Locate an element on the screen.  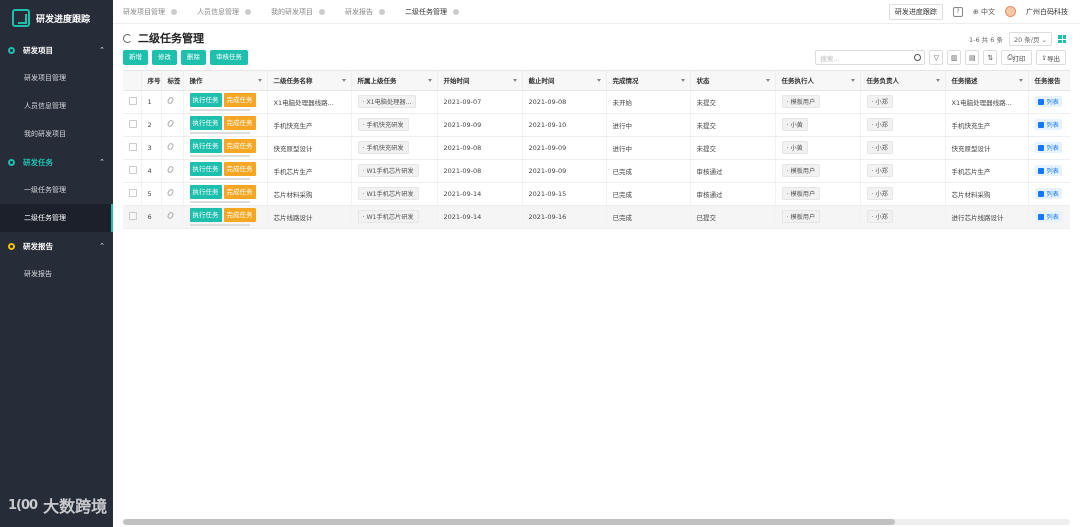
language-switch: ⊕ 中文 is located at coordinates (984, 12).